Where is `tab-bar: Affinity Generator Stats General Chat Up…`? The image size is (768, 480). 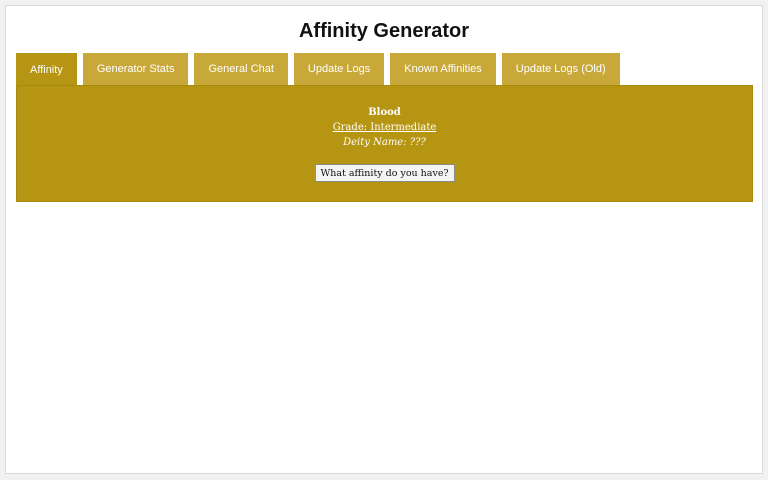
tab-bar: Affinity Generator Stats General Chat Up… is located at coordinates (318, 69).